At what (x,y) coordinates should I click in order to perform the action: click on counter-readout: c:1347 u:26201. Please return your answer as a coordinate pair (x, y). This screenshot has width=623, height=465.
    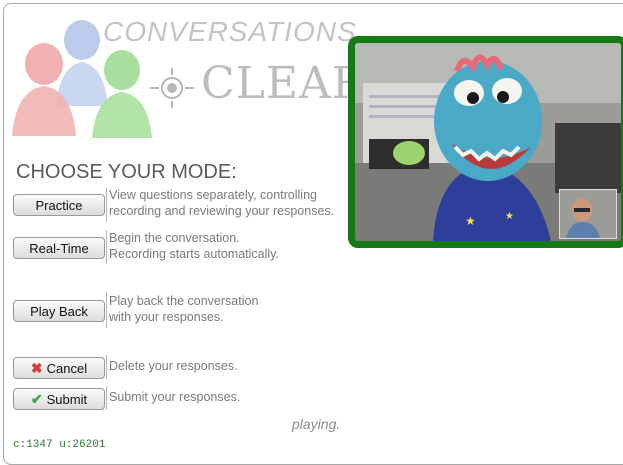
    Looking at the image, I should click on (59, 445).